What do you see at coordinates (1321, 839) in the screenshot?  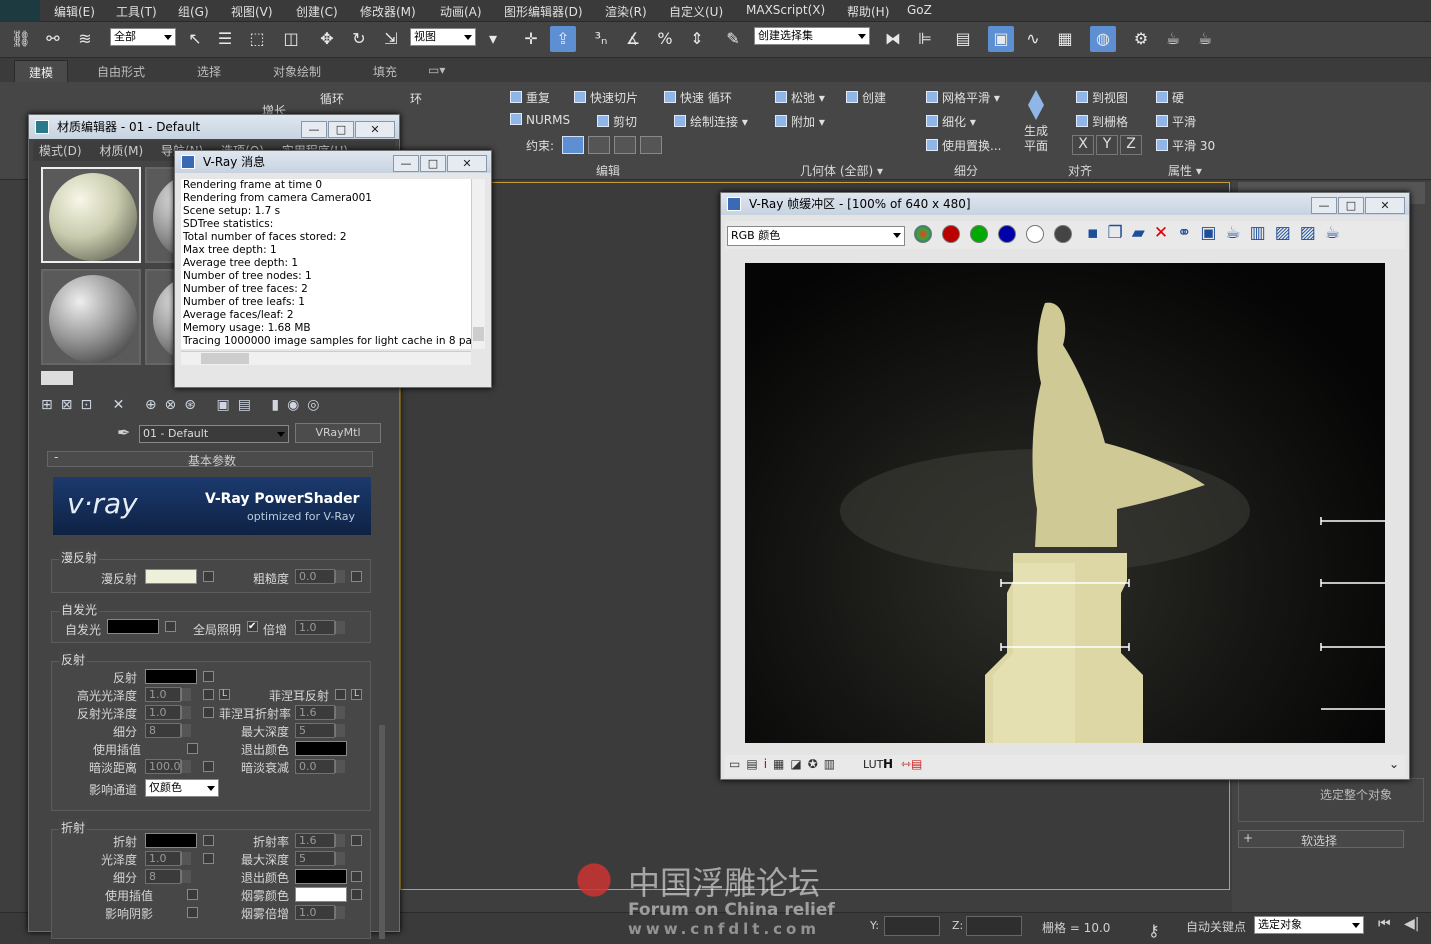 I see `soft-selection-rollout: + 软选择` at bounding box center [1321, 839].